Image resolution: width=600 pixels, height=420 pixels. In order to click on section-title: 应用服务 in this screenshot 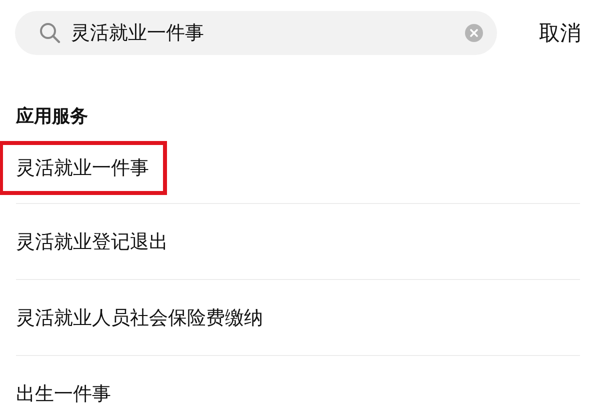, I will do `click(51, 117)`.